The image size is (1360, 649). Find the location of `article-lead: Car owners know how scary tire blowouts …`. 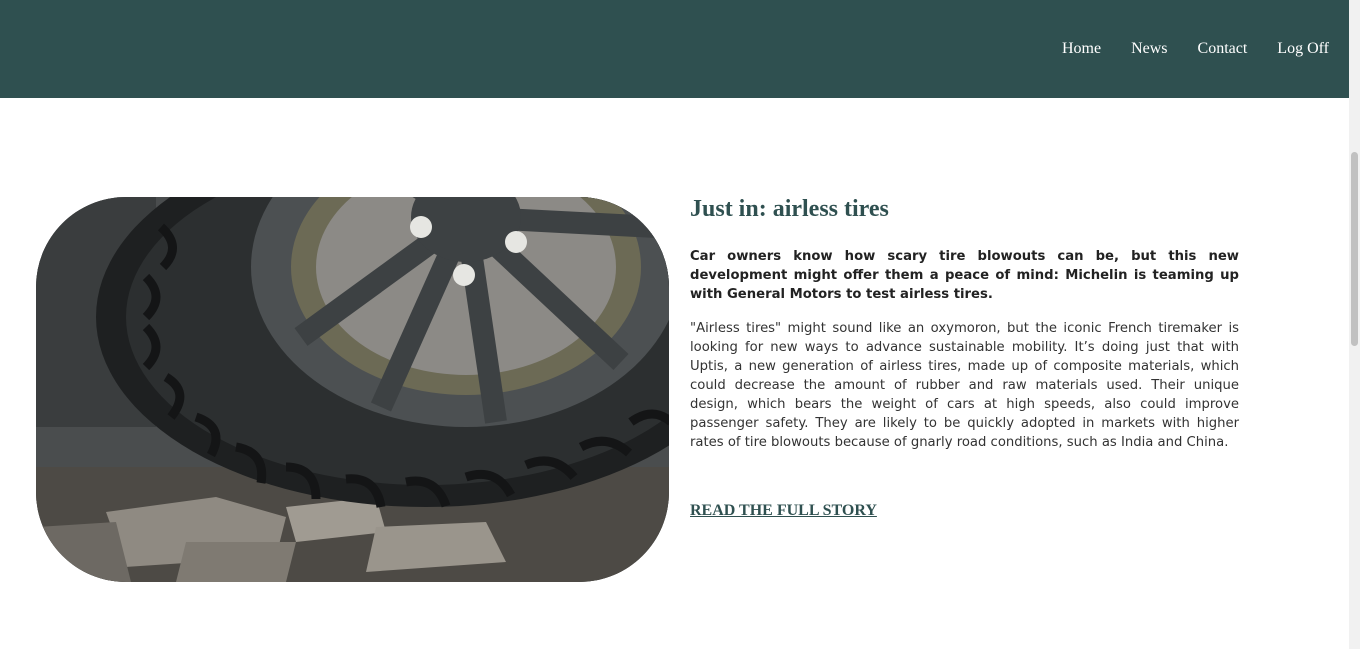

article-lead: Car owners know how scary tire blowouts … is located at coordinates (964, 275).